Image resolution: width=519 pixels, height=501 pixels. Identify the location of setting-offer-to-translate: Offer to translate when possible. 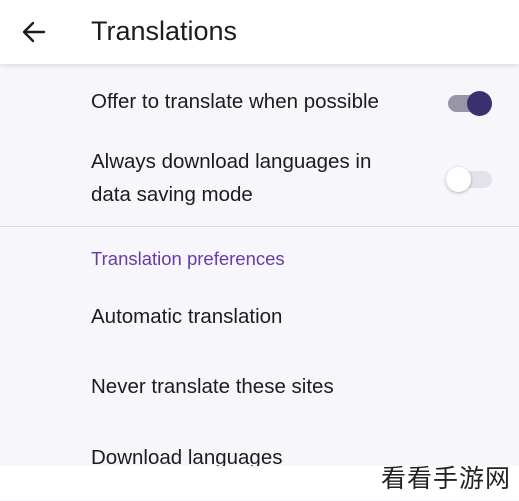
(259, 103).